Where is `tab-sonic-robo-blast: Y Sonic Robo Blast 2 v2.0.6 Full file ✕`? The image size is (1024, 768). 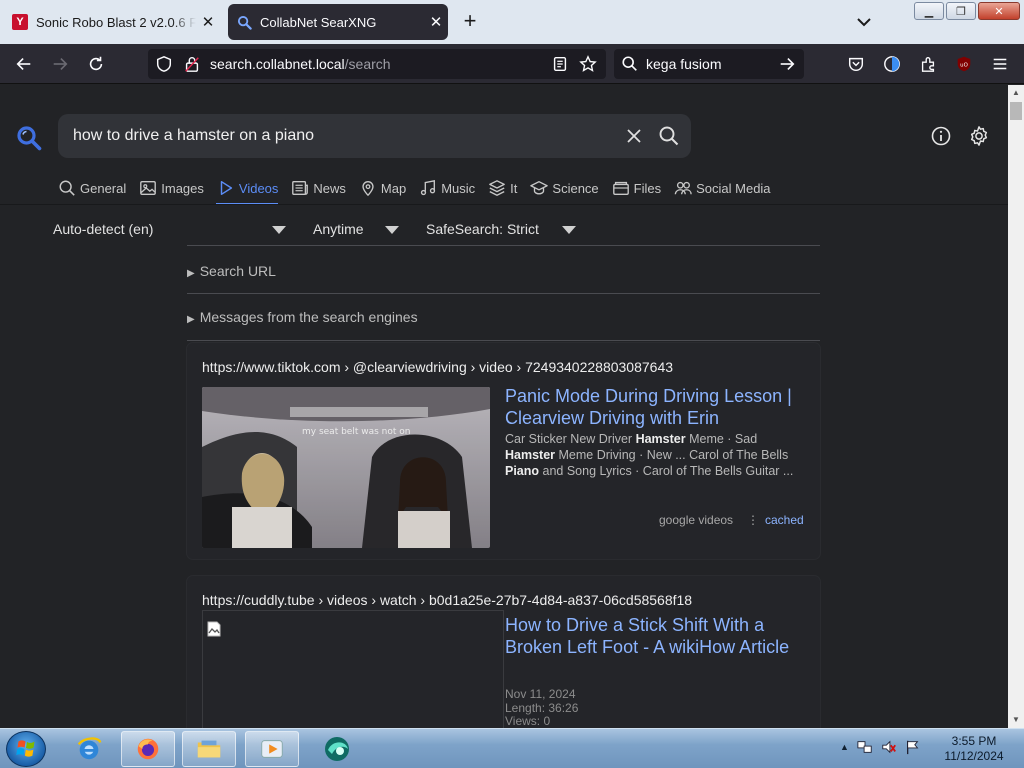 tab-sonic-robo-blast: Y Sonic Robo Blast 2 v2.0.6 Full file ✕ is located at coordinates (112, 22).